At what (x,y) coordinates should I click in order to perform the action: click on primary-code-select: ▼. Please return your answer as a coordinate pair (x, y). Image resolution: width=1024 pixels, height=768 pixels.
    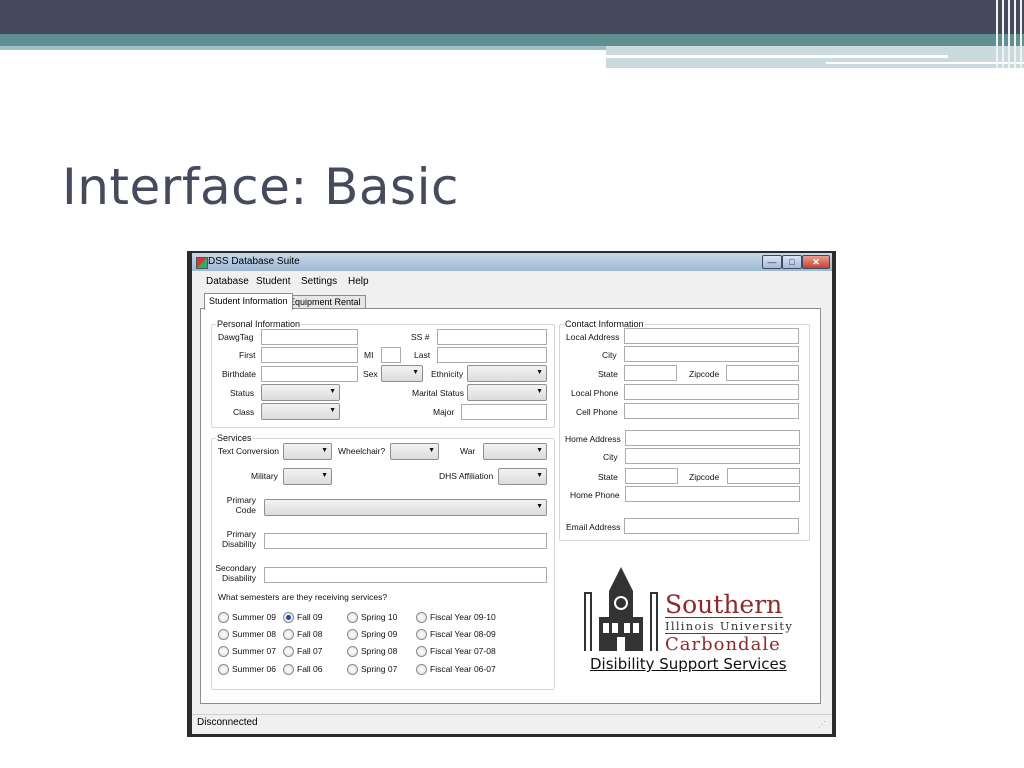
    Looking at the image, I should click on (405, 507).